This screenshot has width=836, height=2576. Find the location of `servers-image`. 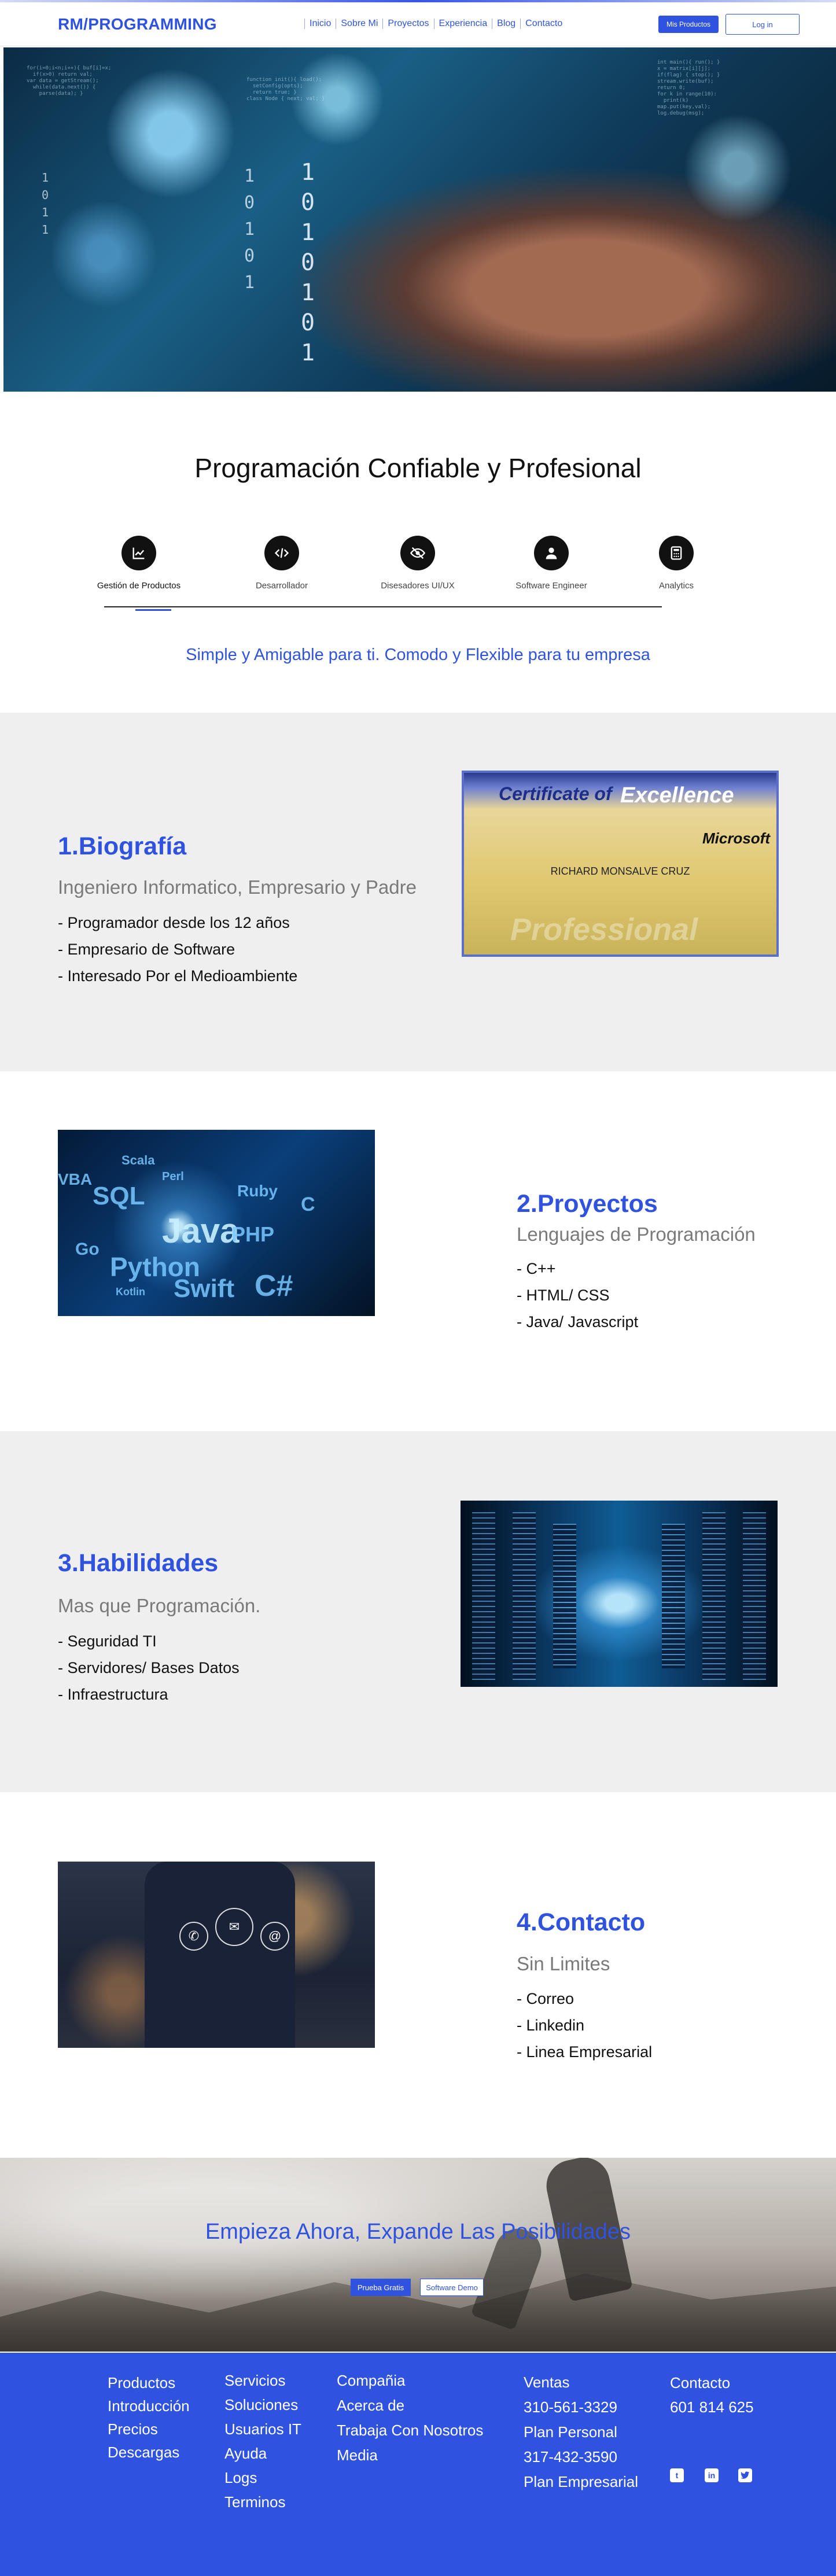

servers-image is located at coordinates (619, 1594).